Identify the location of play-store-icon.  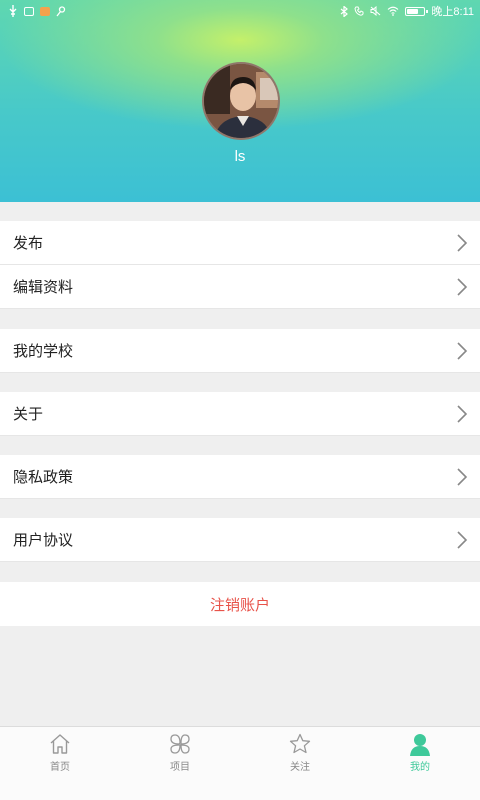
(45, 11).